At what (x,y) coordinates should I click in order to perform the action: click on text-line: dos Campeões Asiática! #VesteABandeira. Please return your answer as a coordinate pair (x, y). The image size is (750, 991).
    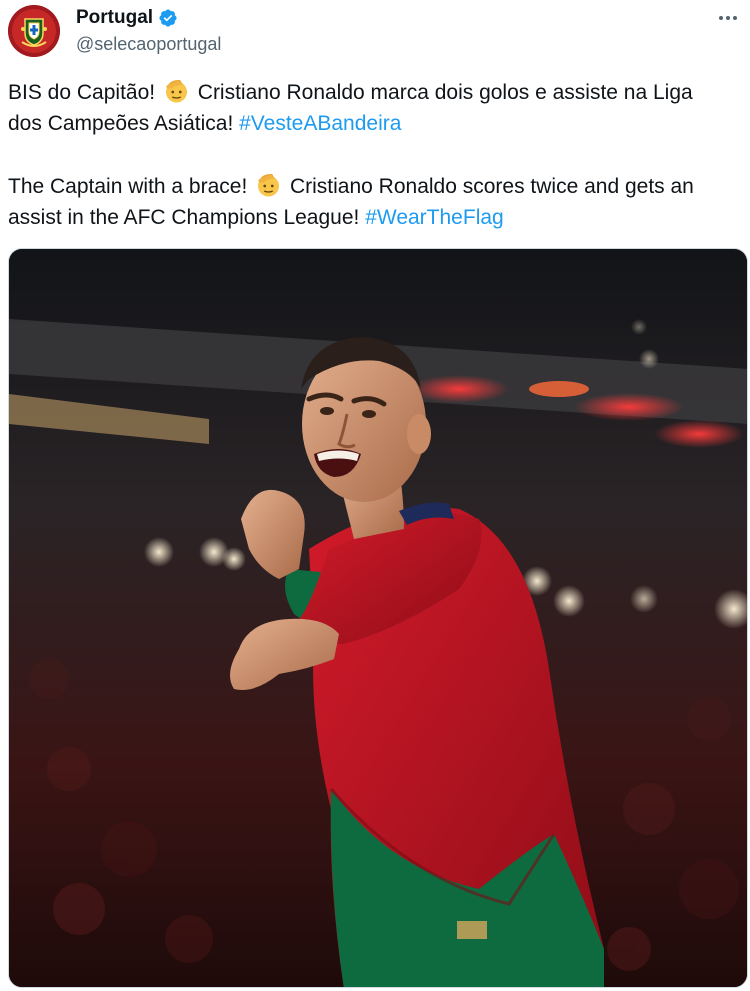
    Looking at the image, I should click on (378, 123).